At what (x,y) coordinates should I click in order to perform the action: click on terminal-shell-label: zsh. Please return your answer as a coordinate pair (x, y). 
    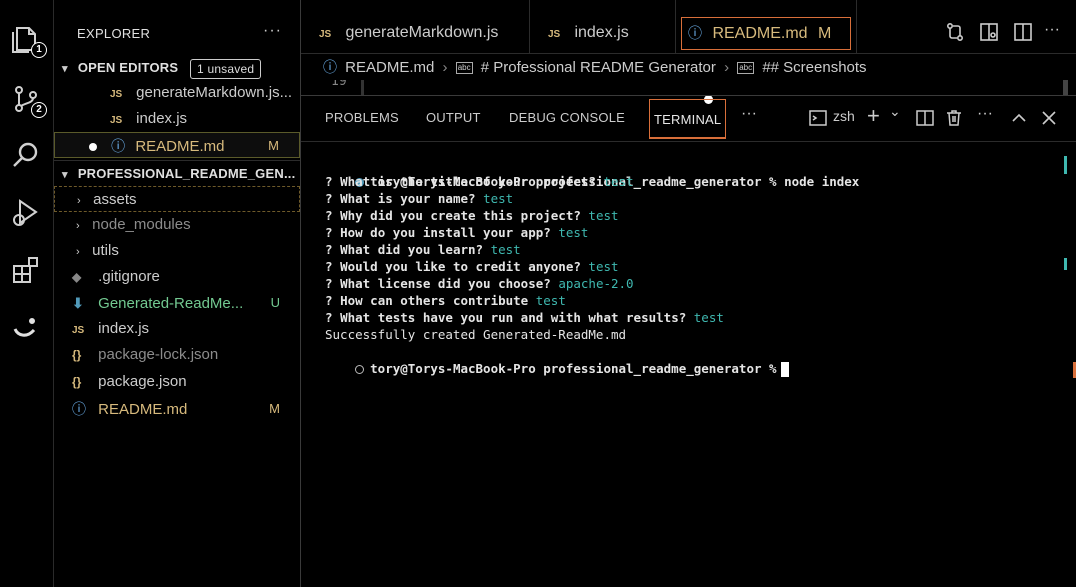
    Looking at the image, I should click on (844, 116).